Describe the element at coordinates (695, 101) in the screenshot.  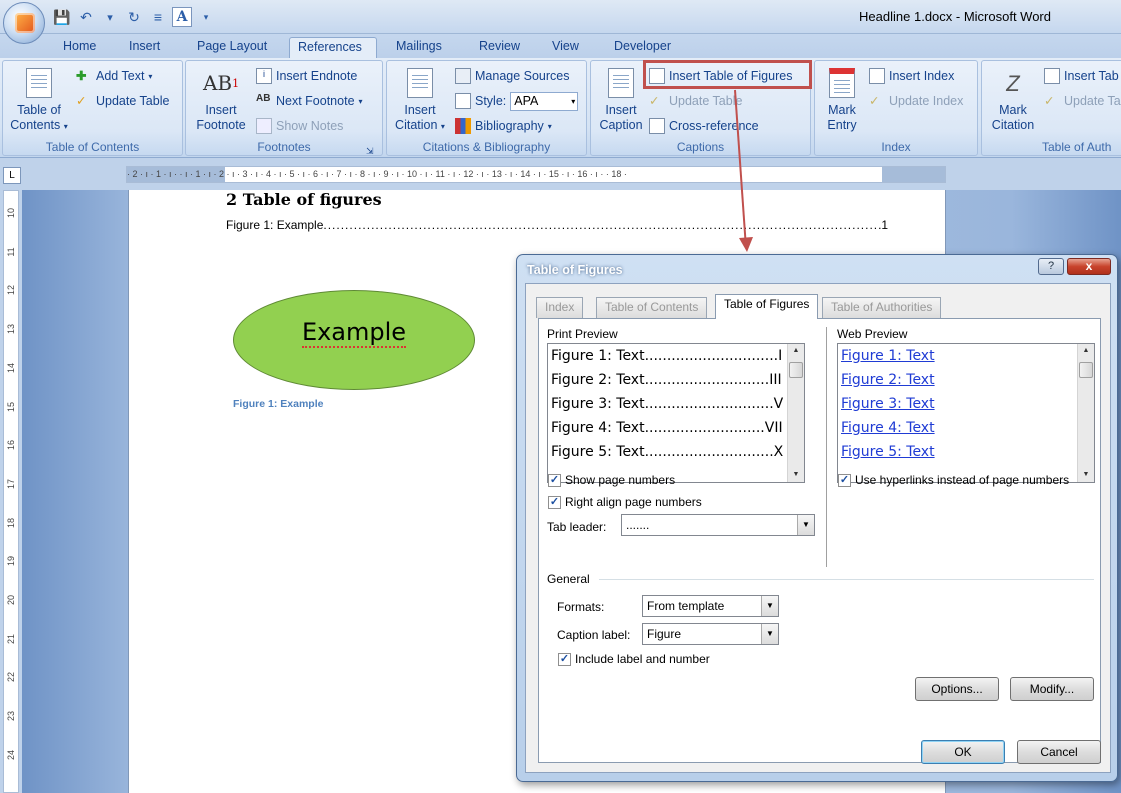
I see `update-table-captions-button: ✓ Update Table` at that location.